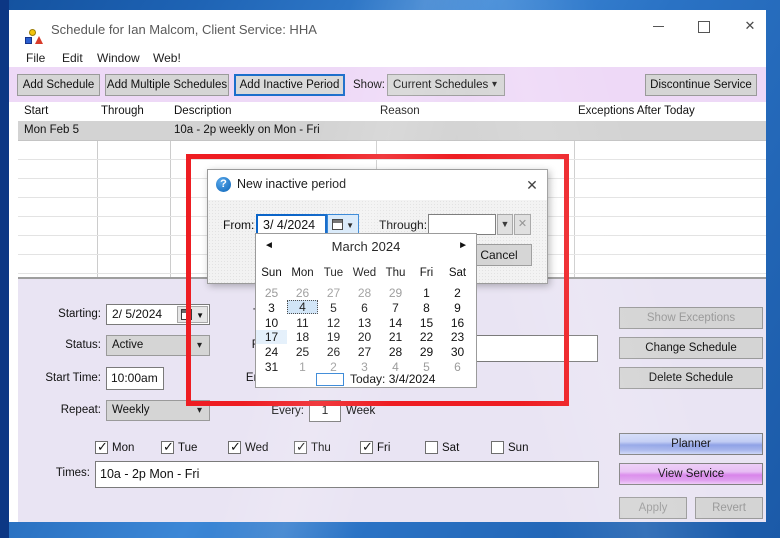 The height and width of the screenshot is (538, 780). I want to click on add-inactive-period-button: Add Inactive Period, so click(289, 85).